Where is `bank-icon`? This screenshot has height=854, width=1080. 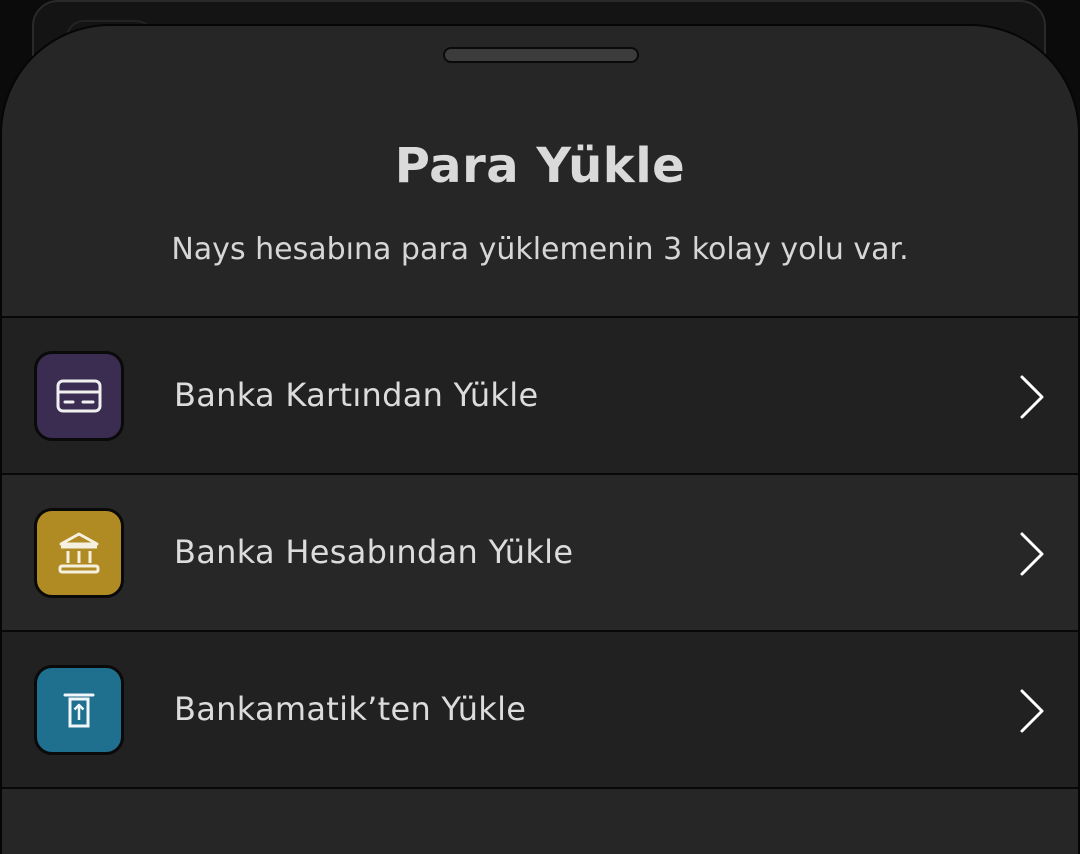 bank-icon is located at coordinates (79, 553).